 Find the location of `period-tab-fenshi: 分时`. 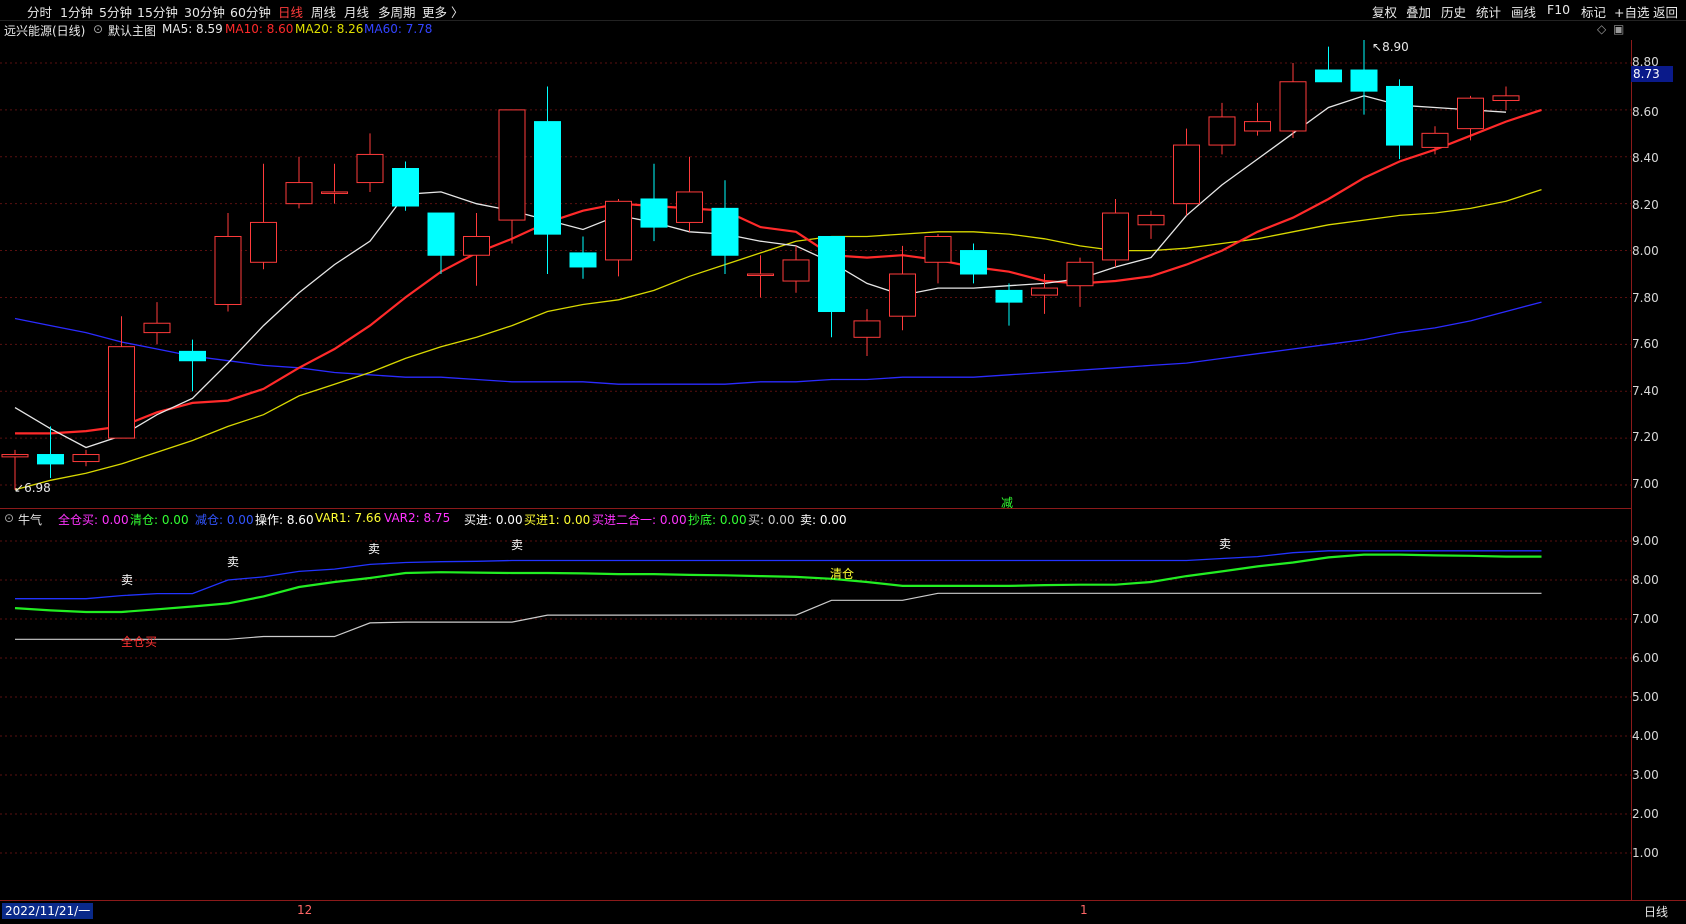

period-tab-fenshi: 分时 is located at coordinates (39, 11).